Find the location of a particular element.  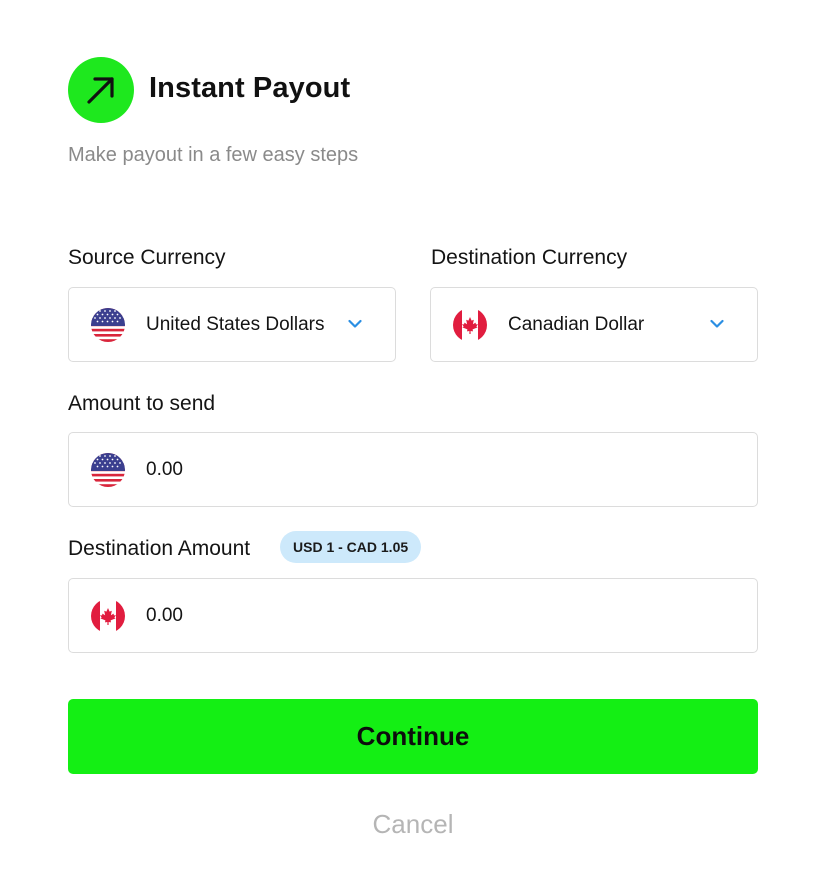

destination-currency-label: Destination Currency is located at coordinates (529, 257).